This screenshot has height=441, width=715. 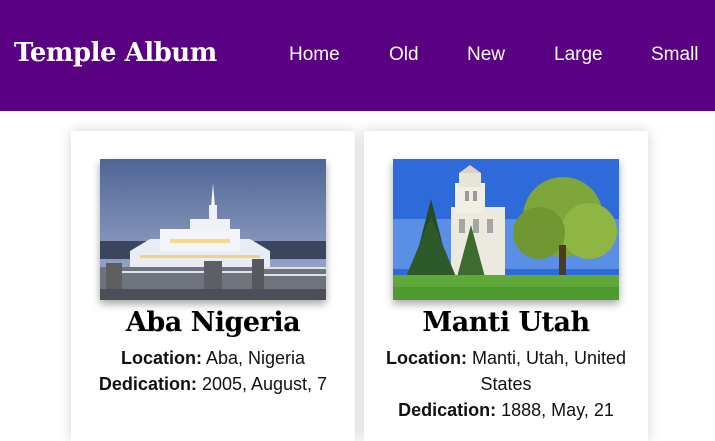 What do you see at coordinates (578, 55) in the screenshot?
I see `nav-large-link: Large` at bounding box center [578, 55].